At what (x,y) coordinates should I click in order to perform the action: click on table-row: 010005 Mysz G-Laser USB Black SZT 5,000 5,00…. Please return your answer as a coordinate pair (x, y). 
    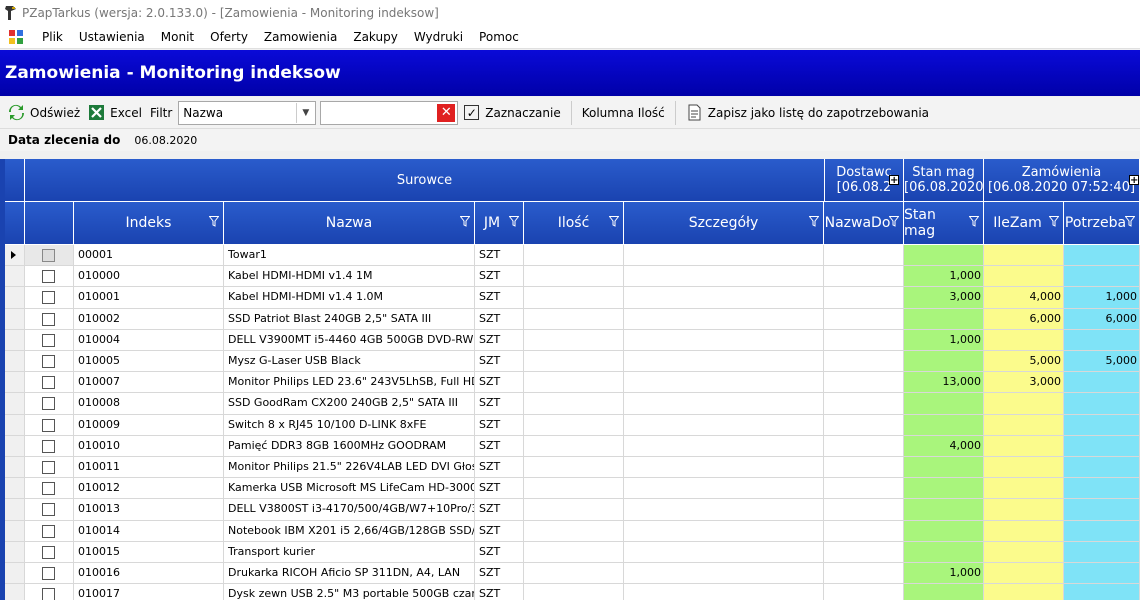
    Looking at the image, I should click on (572, 362).